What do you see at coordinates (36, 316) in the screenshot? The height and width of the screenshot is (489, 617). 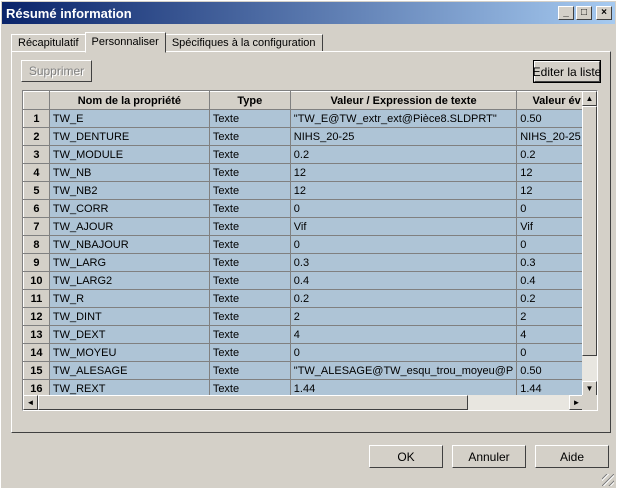 I see `row-number: 12` at bounding box center [36, 316].